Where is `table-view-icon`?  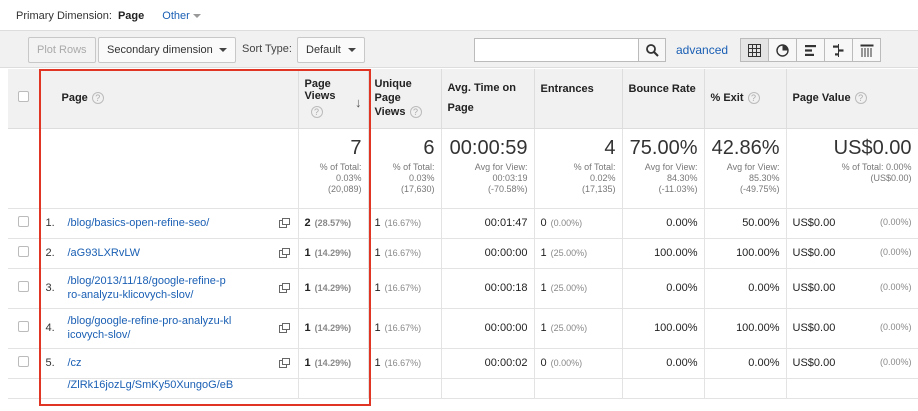
table-view-icon is located at coordinates (754, 50).